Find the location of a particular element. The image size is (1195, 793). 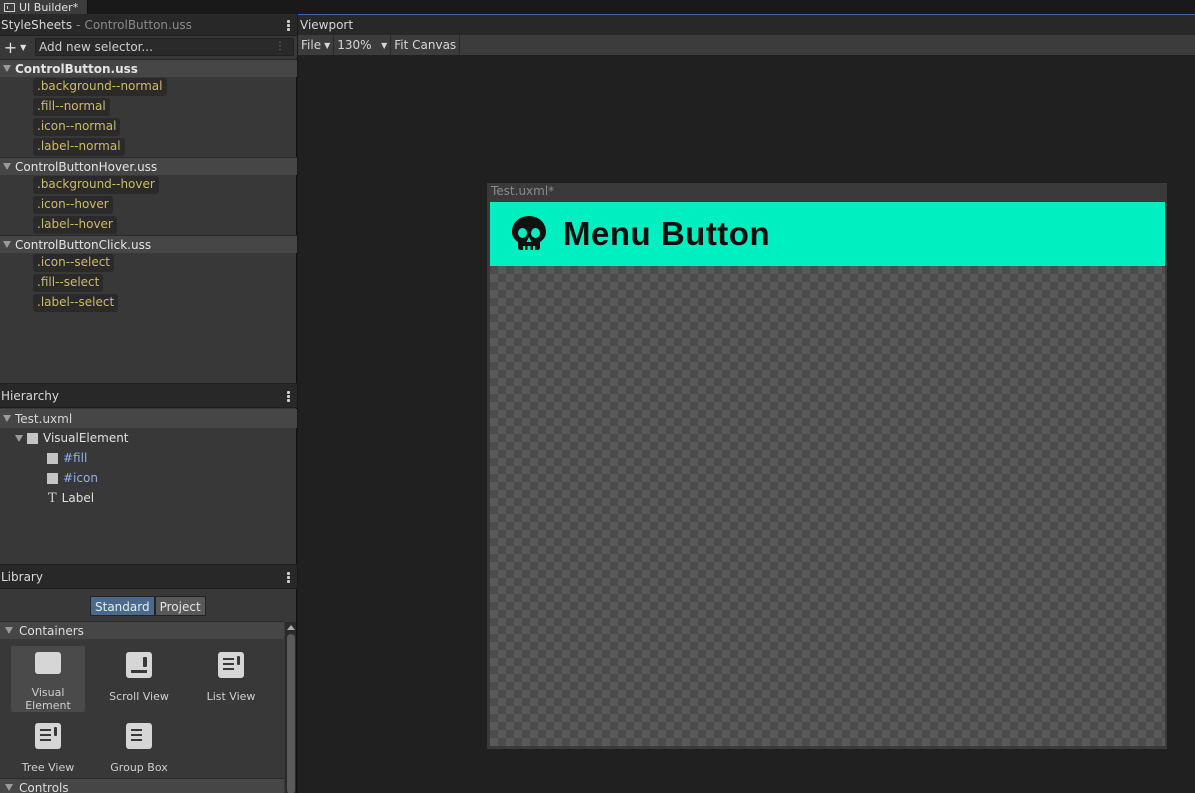

file-menu-button: File ▼ is located at coordinates (316, 45).